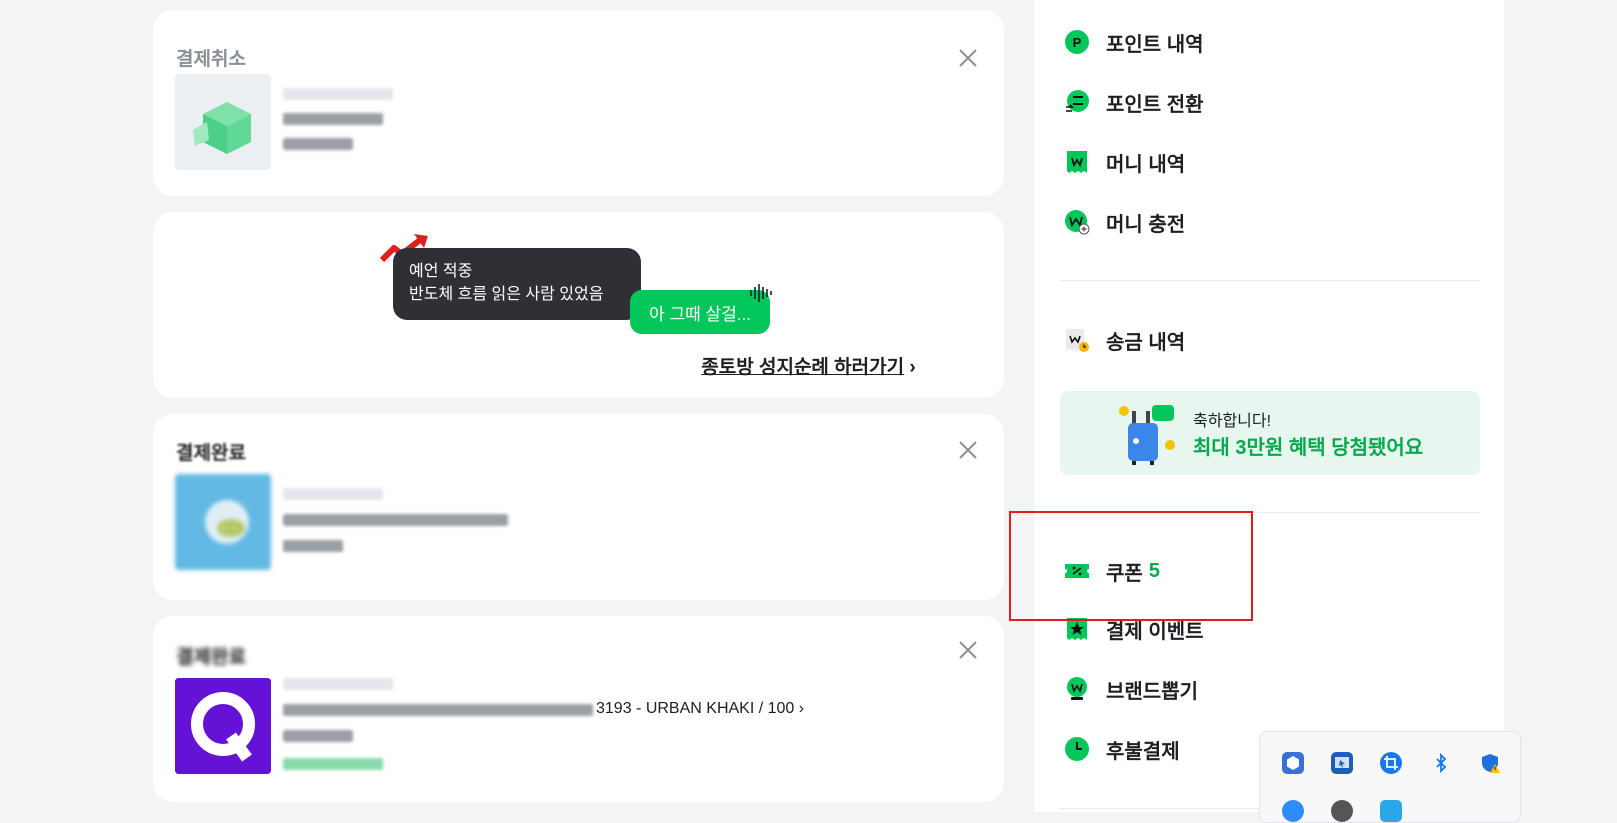 The width and height of the screenshot is (1617, 823). What do you see at coordinates (1146, 342) in the screenshot?
I see `menu-label: 송금 내역` at bounding box center [1146, 342].